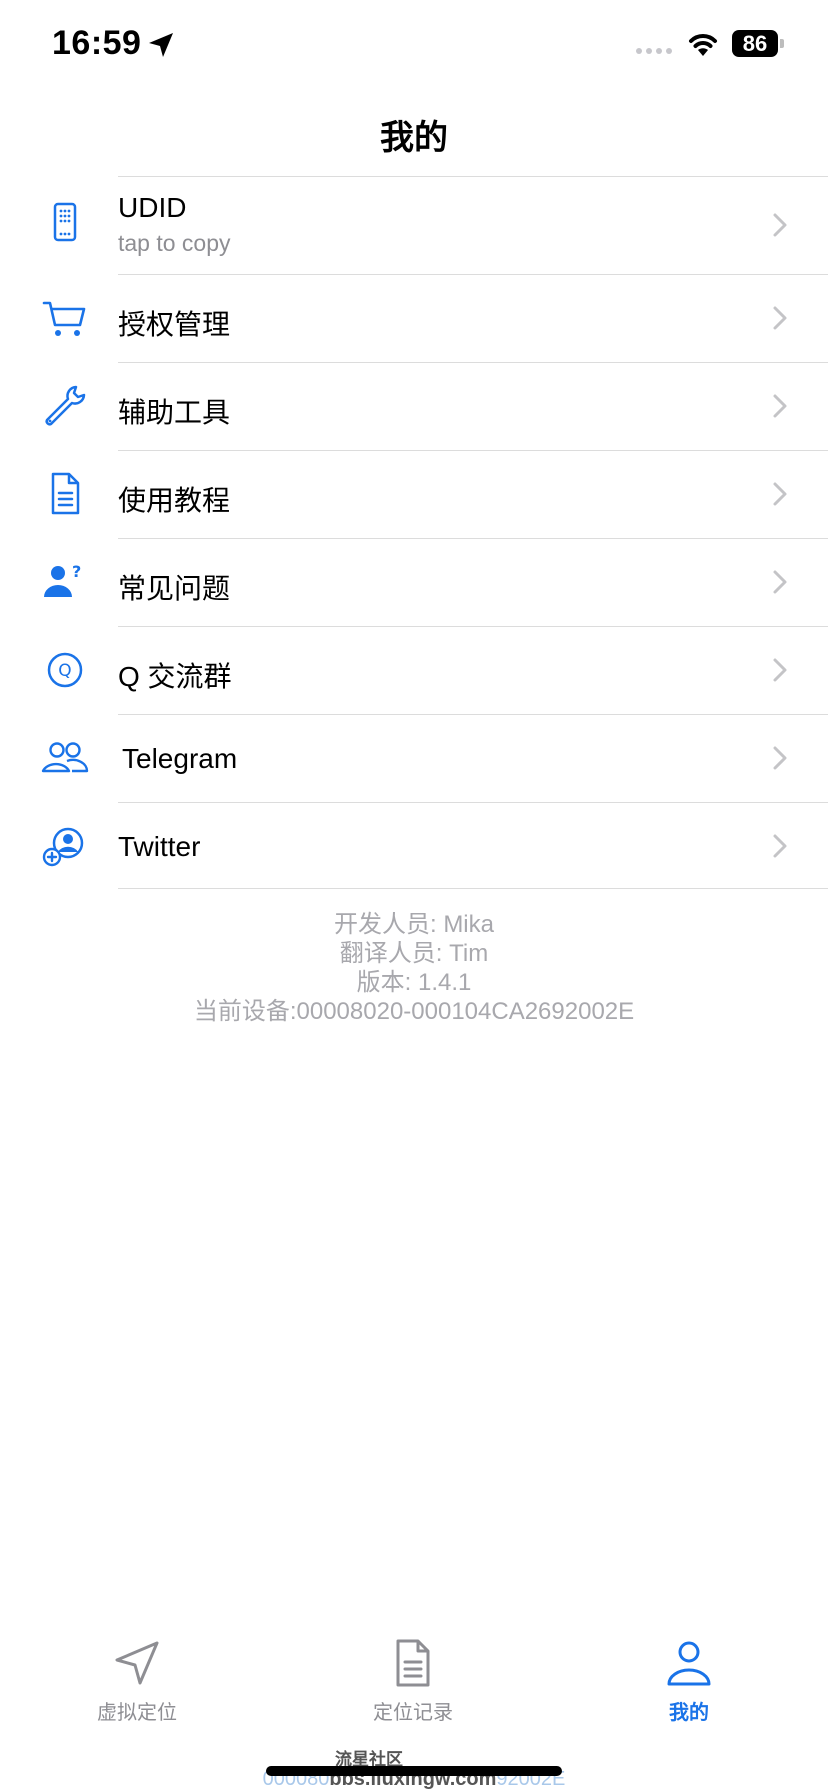 The width and height of the screenshot is (828, 1792). I want to click on svg-text: Q, so click(64, 671).